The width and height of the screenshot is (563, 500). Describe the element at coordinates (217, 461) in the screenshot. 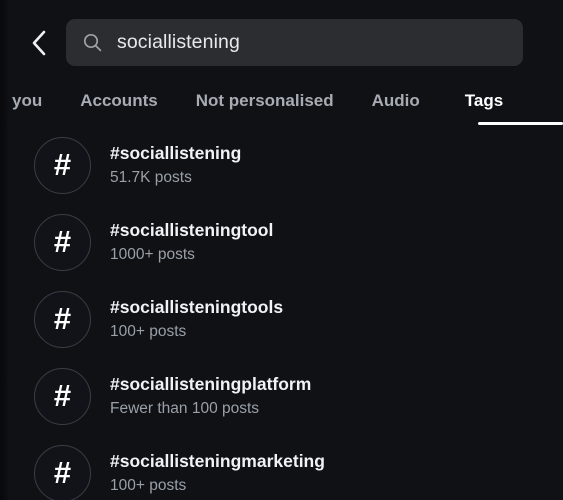

I see `tag-name: #sociallisteningmarketing` at that location.